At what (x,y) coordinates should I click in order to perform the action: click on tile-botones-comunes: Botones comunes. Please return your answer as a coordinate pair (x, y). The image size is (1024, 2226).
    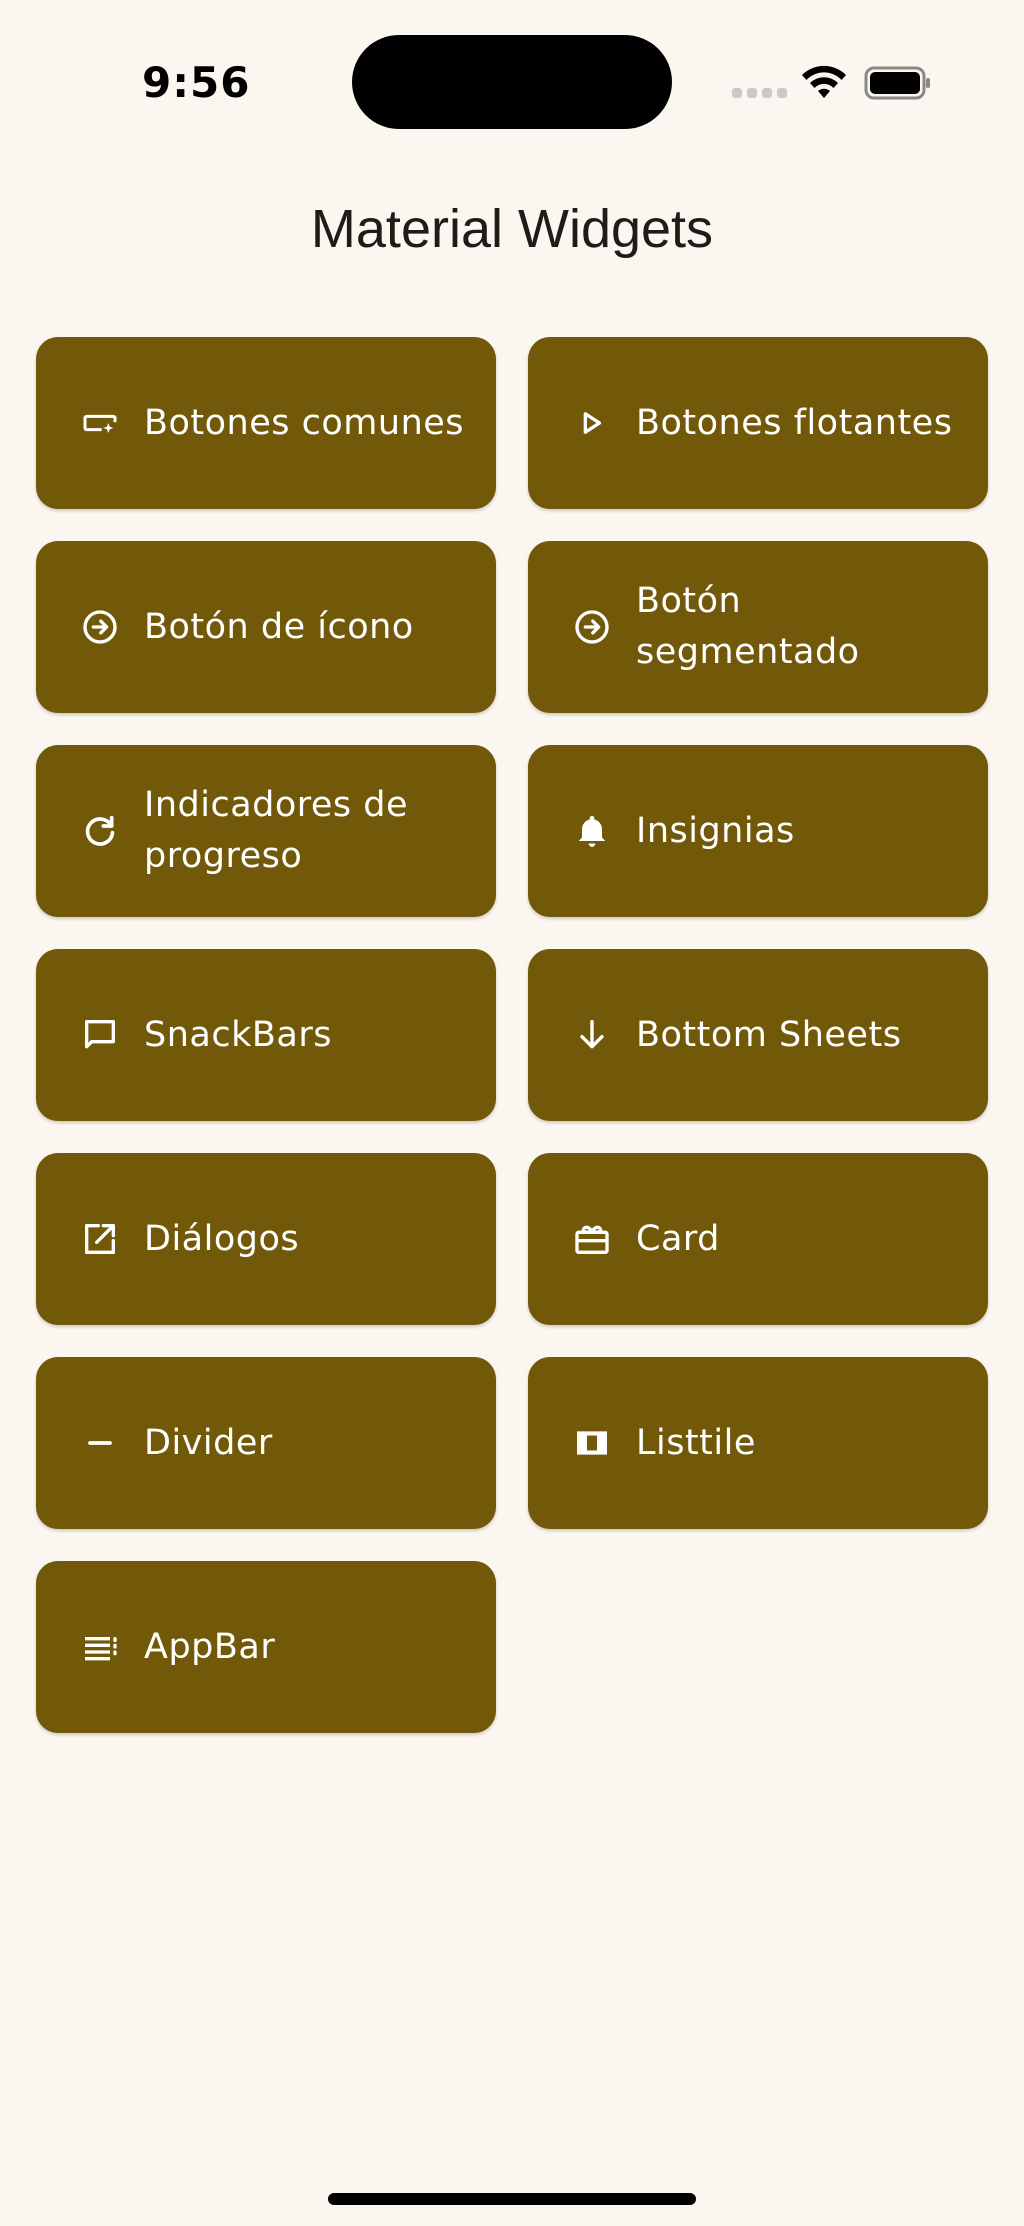
    Looking at the image, I should click on (266, 423).